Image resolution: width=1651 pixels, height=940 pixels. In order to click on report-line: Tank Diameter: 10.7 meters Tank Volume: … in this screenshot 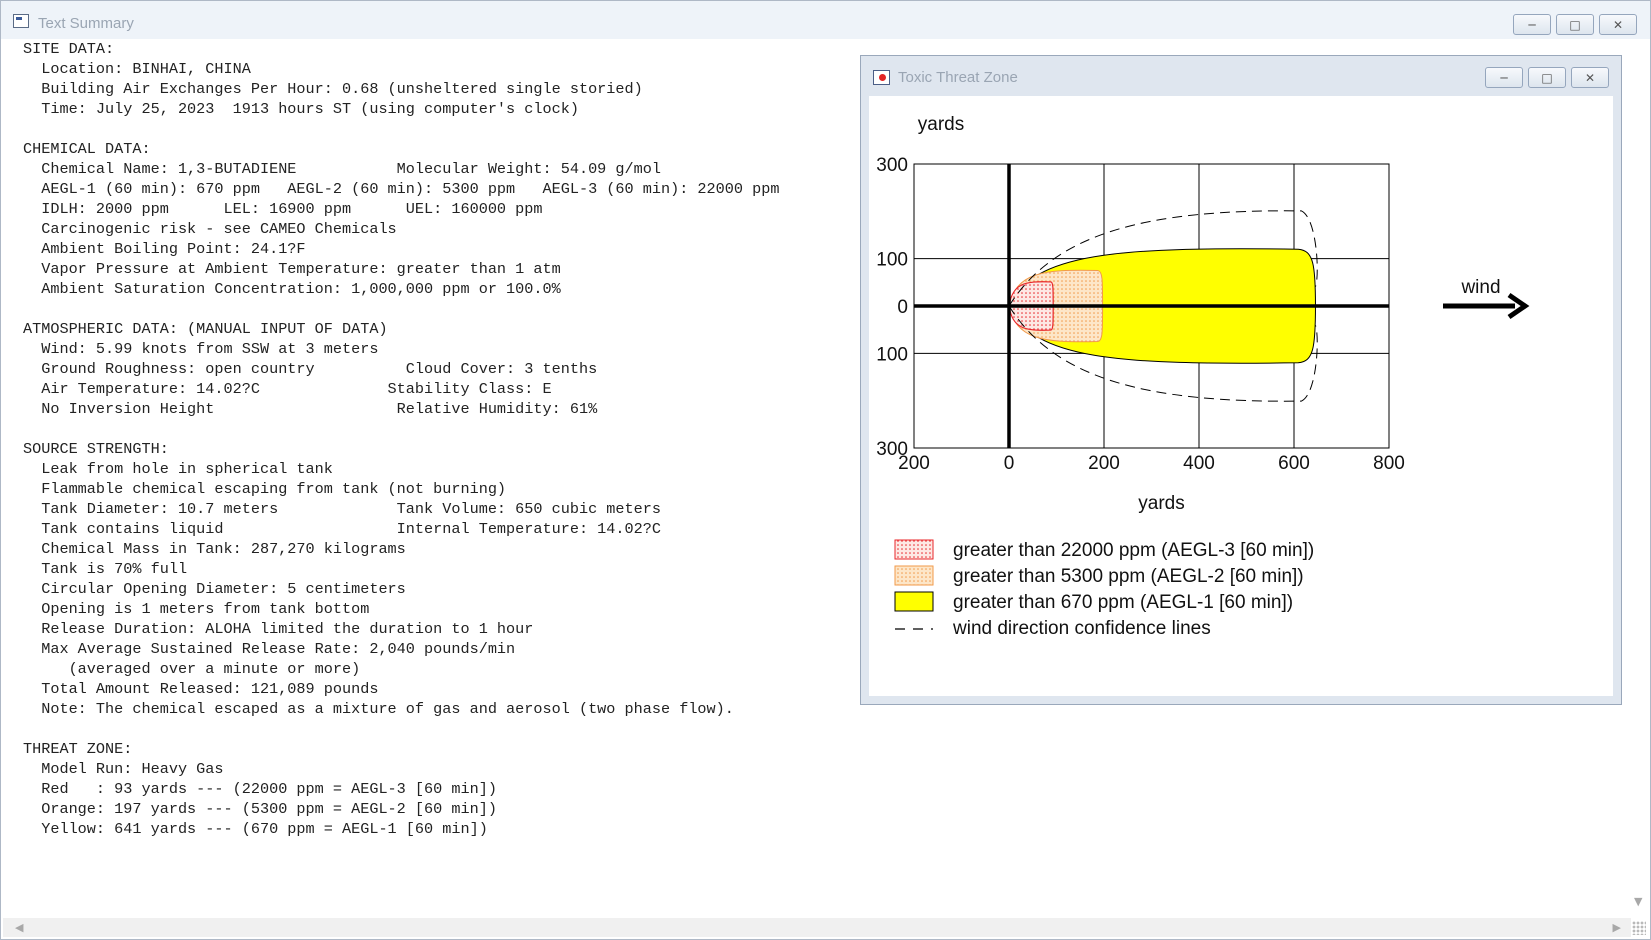, I will do `click(342, 509)`.